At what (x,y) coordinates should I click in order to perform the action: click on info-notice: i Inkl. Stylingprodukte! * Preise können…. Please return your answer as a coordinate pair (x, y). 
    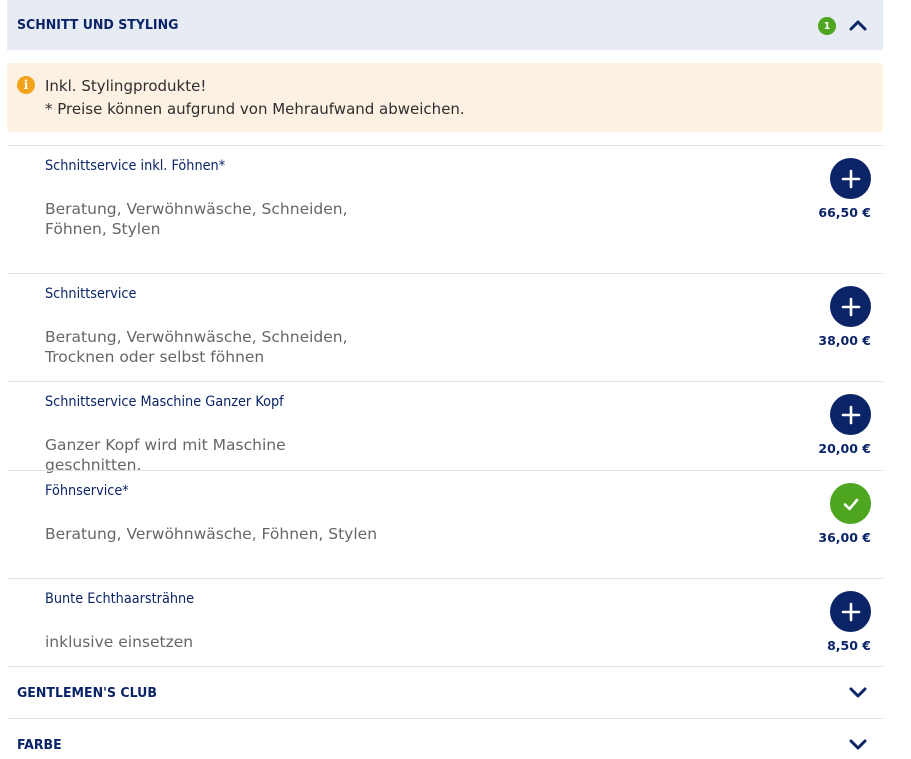
    Looking at the image, I should click on (445, 97).